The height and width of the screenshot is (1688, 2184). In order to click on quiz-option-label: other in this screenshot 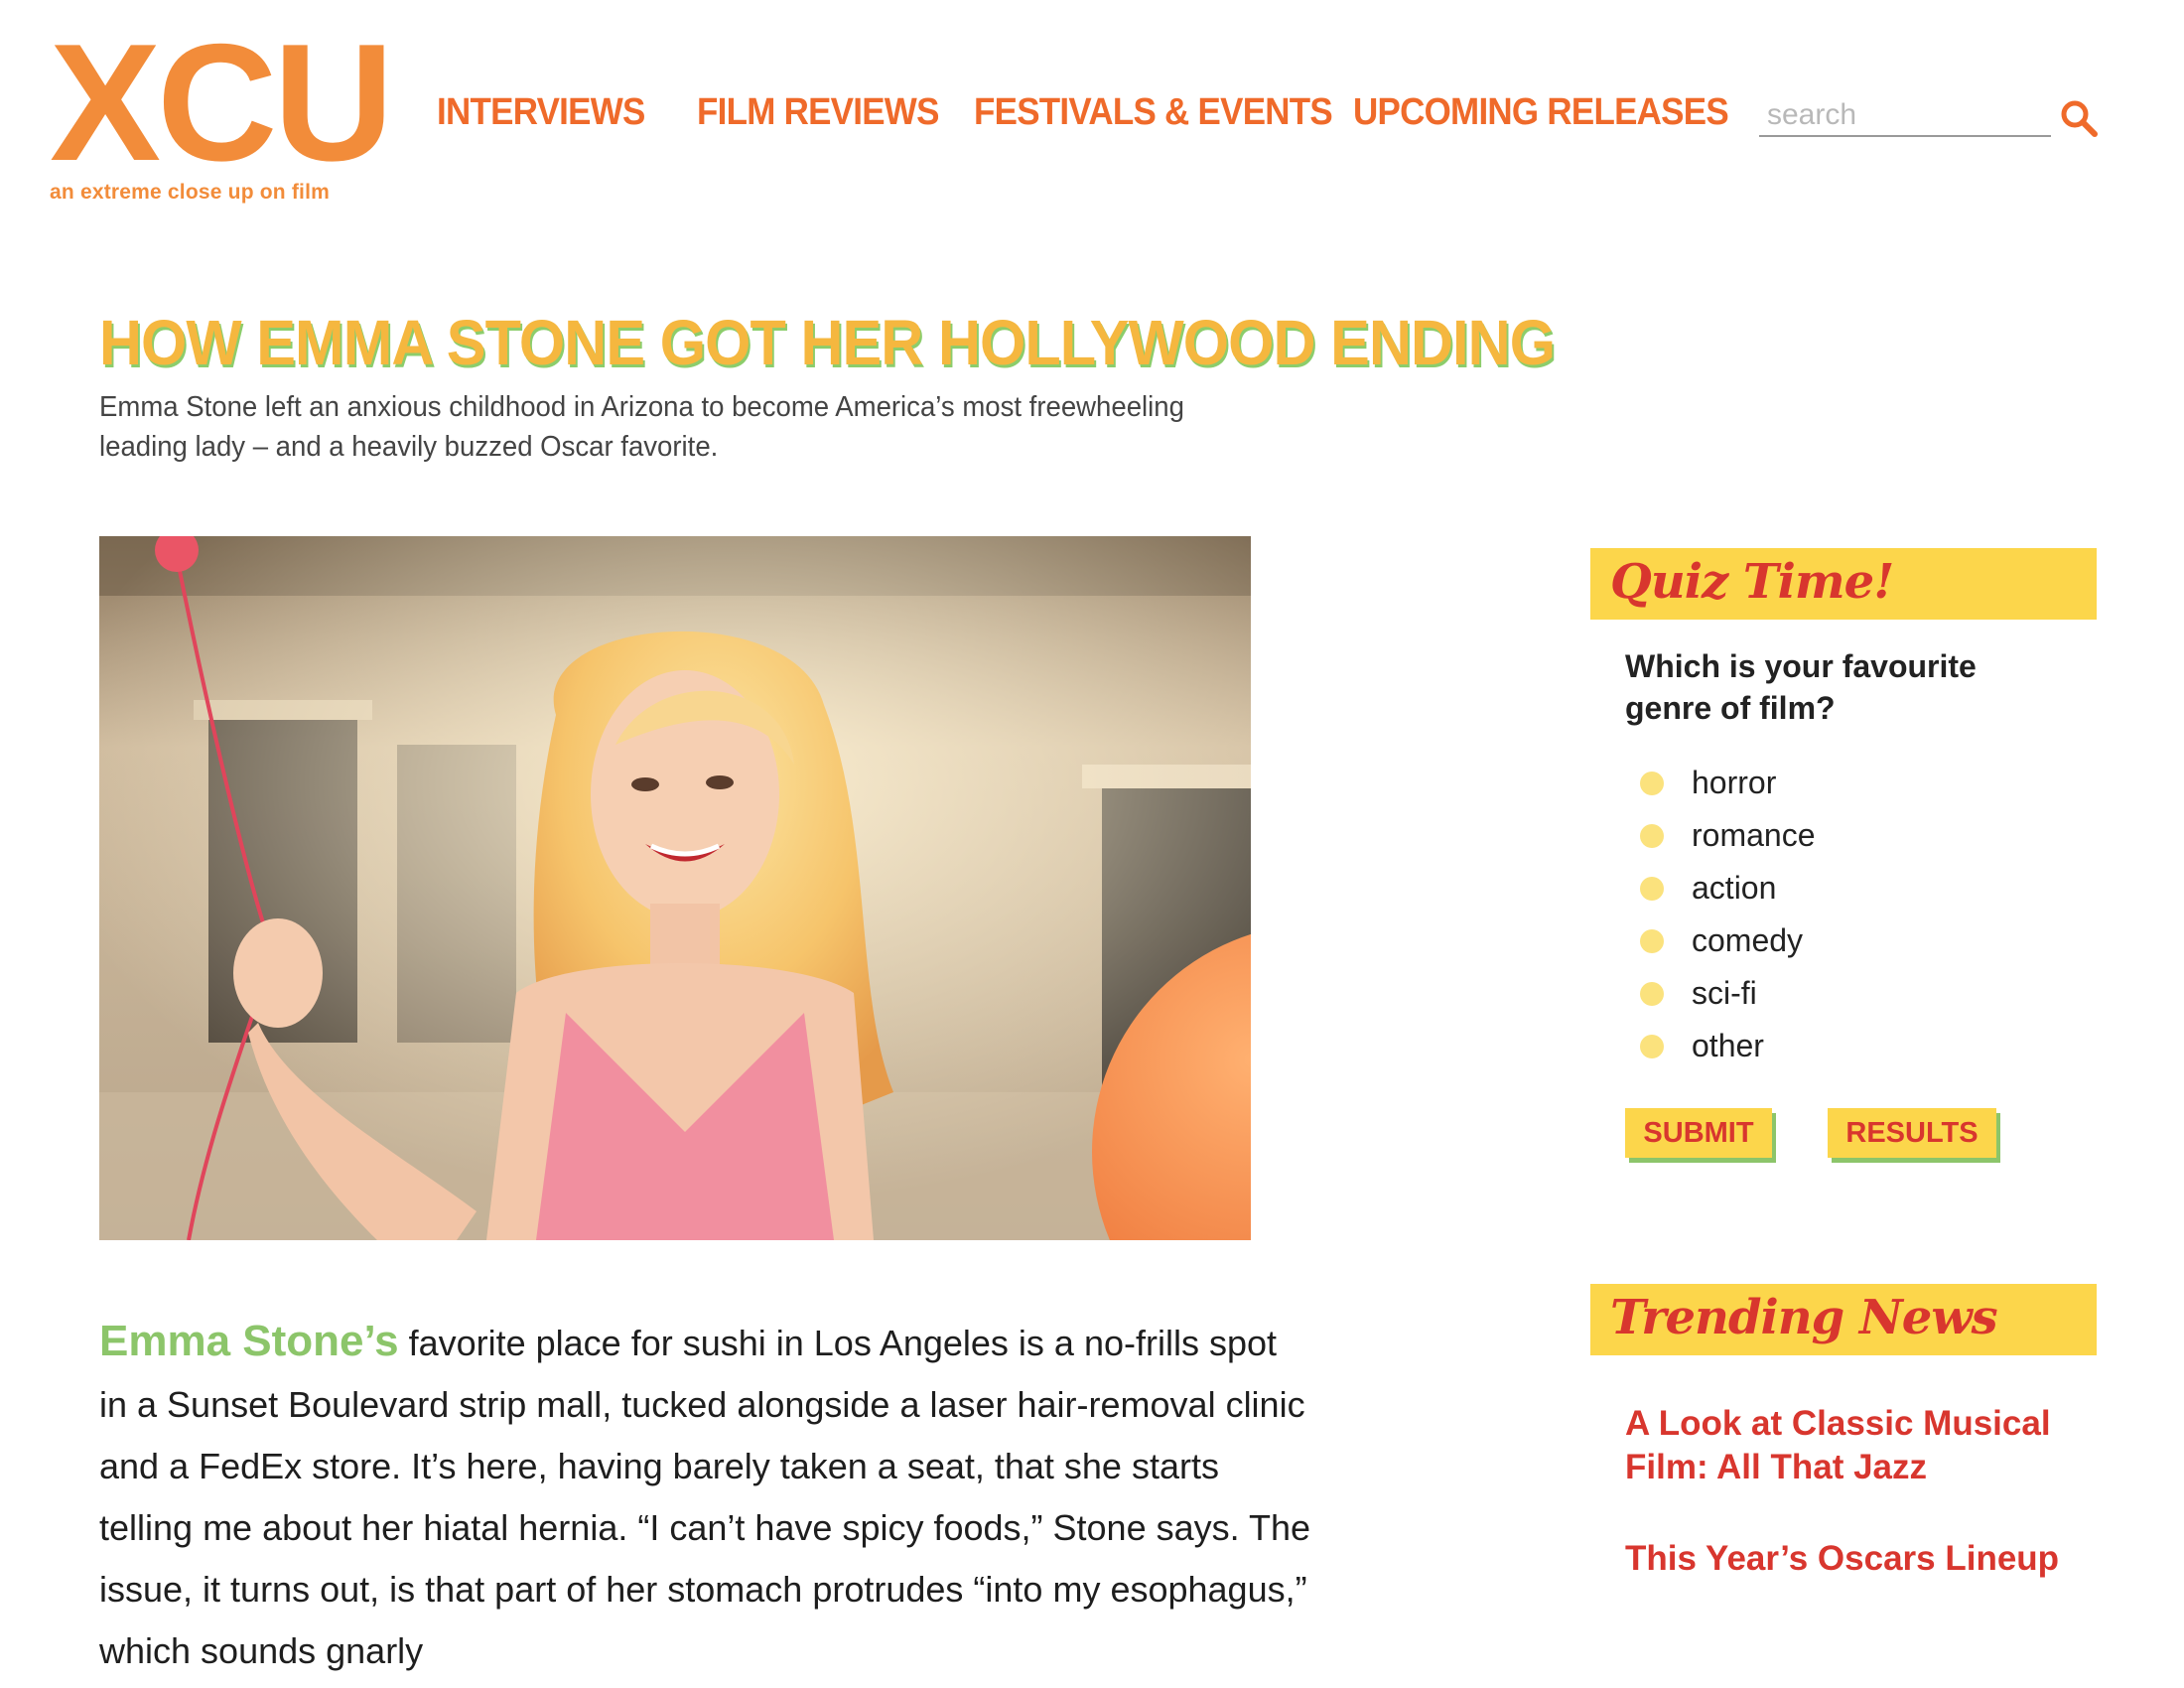, I will do `click(1728, 1045)`.